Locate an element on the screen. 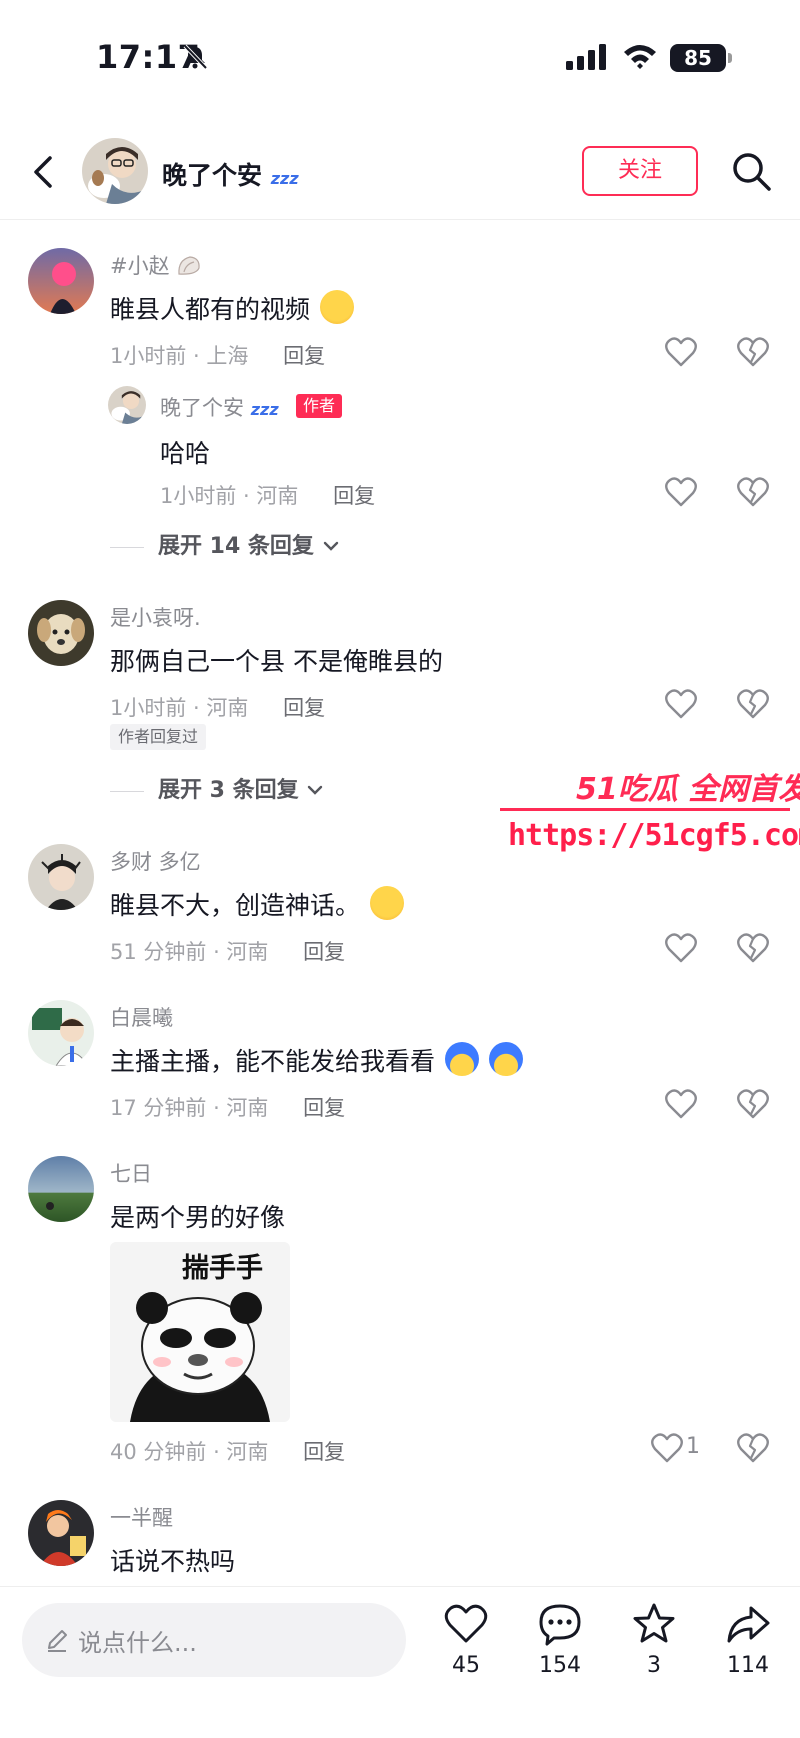 The height and width of the screenshot is (1738, 800). author-badge: 作者 is located at coordinates (319, 406).